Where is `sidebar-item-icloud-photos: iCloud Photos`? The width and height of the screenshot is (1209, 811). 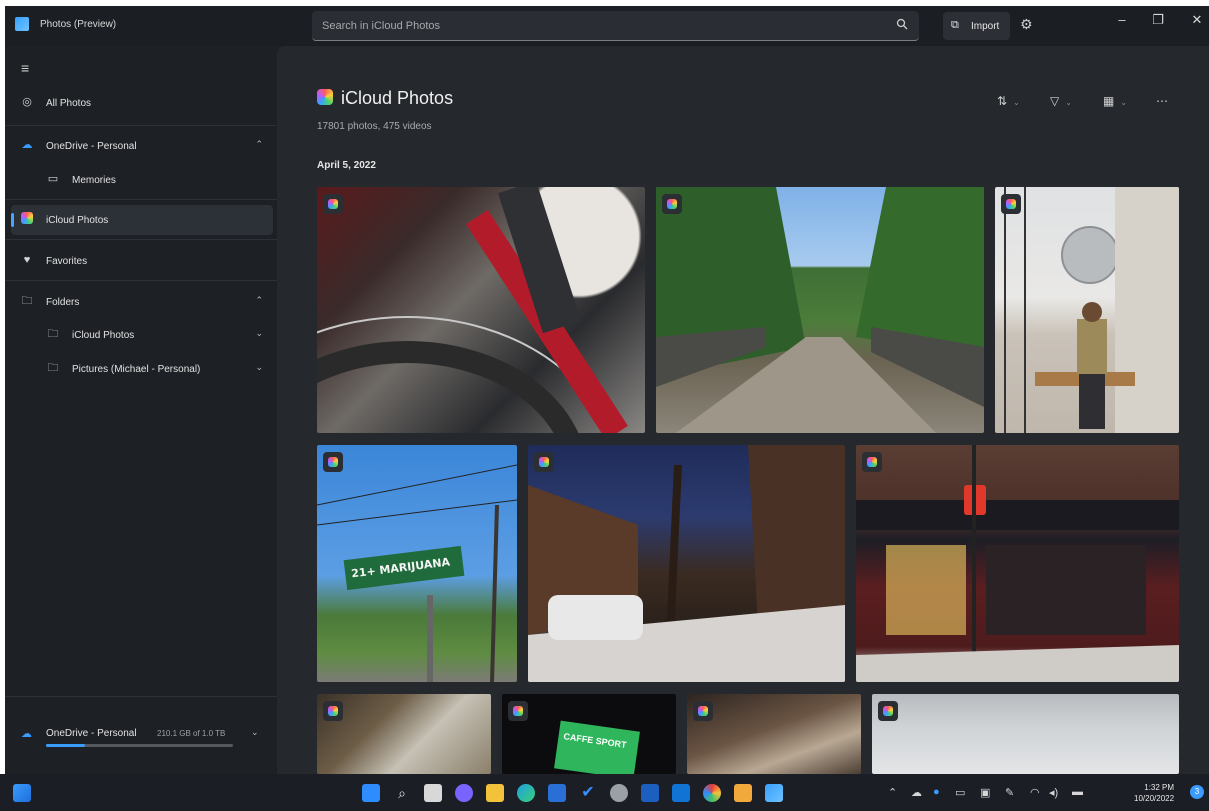
sidebar-item-icloud-photos: iCloud Photos is located at coordinates (142, 220).